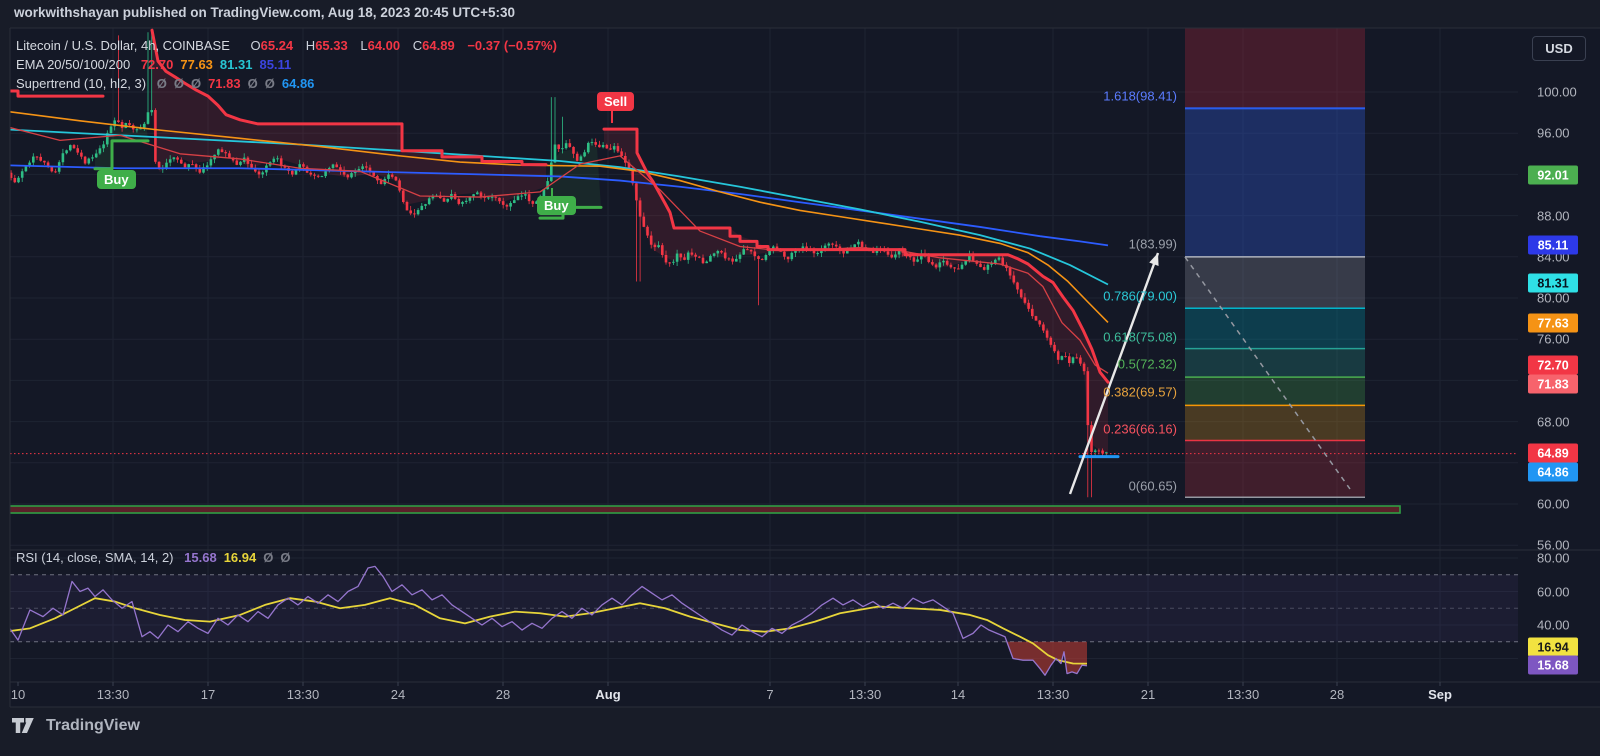 This screenshot has height=756, width=1600. Describe the element at coordinates (1553, 283) in the screenshot. I see `price-badge: 81.31` at that location.